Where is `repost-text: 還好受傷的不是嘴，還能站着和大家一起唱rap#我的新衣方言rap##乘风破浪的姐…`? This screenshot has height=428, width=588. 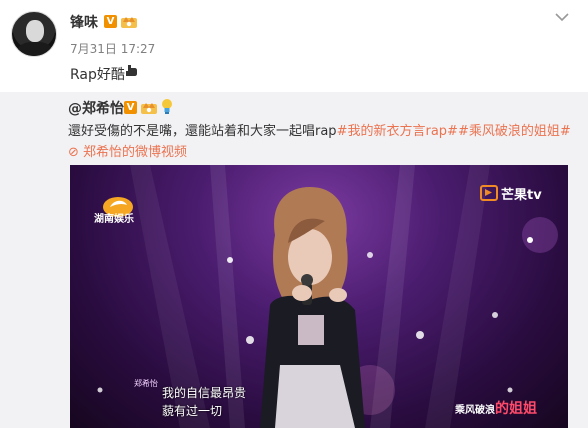 repost-text: 還好受傷的不是嘴，還能站着和大家一起唱rap#我的新衣方言rap##乘风破浪的姐… is located at coordinates (320, 142).